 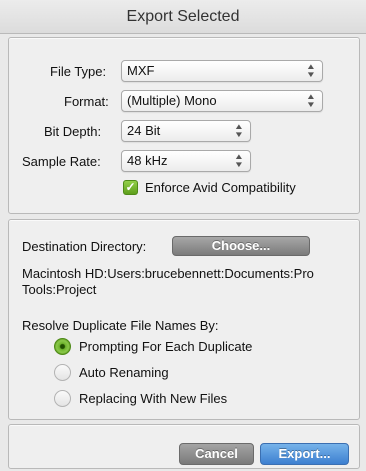 What do you see at coordinates (172, 100) in the screenshot?
I see `format-value: (Multiple) Mono` at bounding box center [172, 100].